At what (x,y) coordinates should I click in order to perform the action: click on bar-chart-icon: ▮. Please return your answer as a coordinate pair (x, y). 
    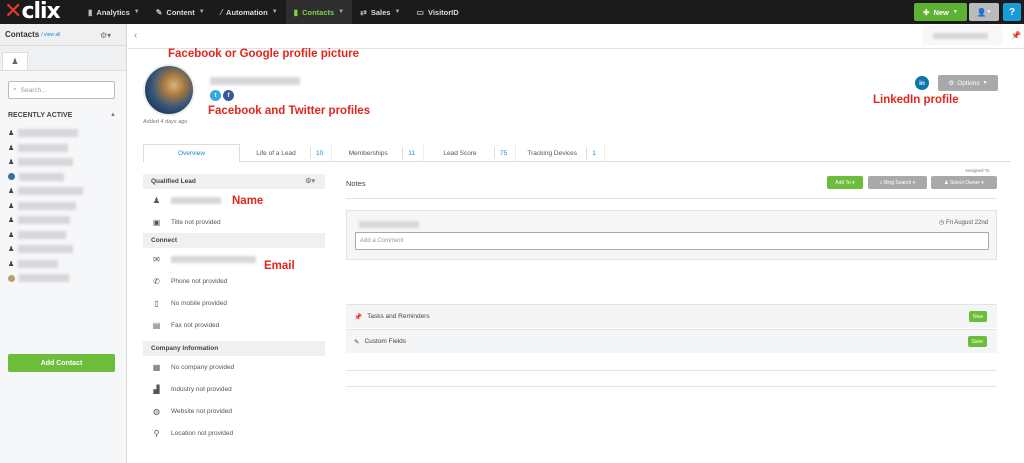
    Looking at the image, I should click on (90, 12).